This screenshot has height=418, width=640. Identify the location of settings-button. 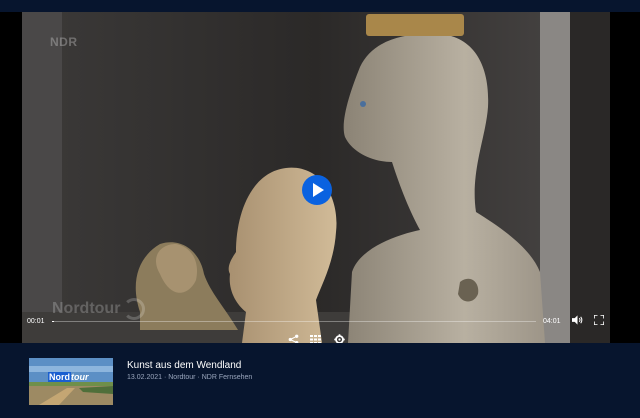
(339, 337).